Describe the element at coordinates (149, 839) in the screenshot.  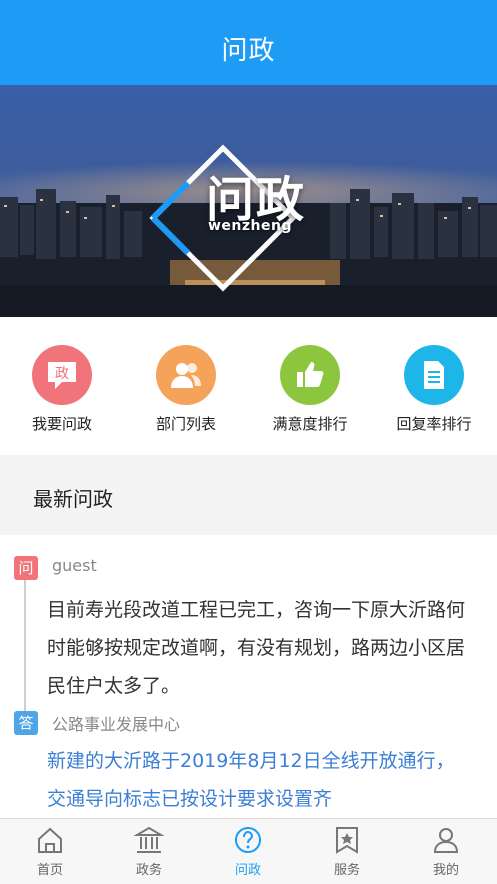
I see `government-icon` at that location.